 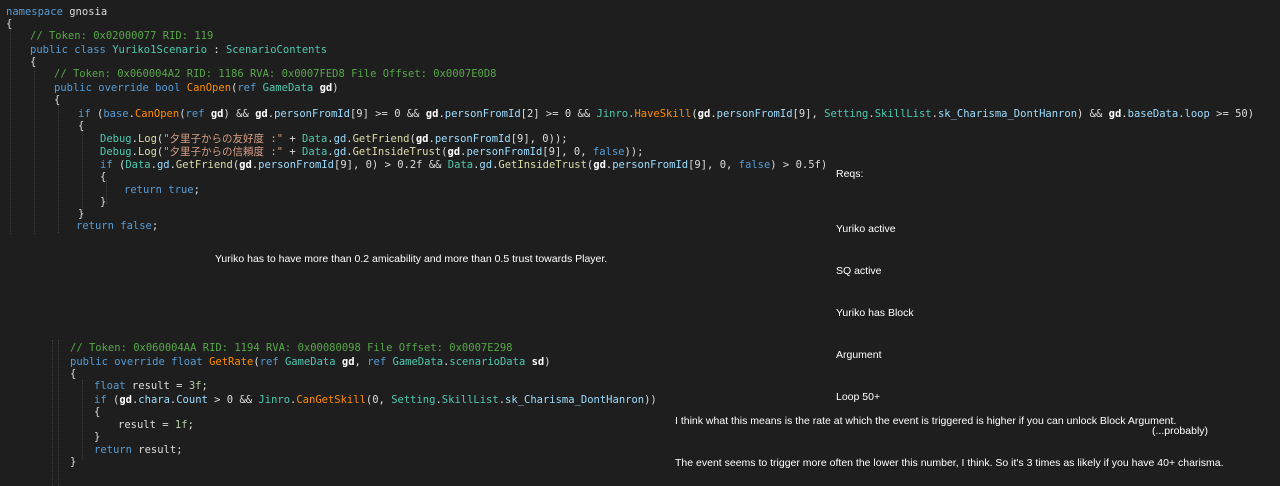 What do you see at coordinates (160, 50) in the screenshot?
I see `class-name: Yuriko1Scenario` at bounding box center [160, 50].